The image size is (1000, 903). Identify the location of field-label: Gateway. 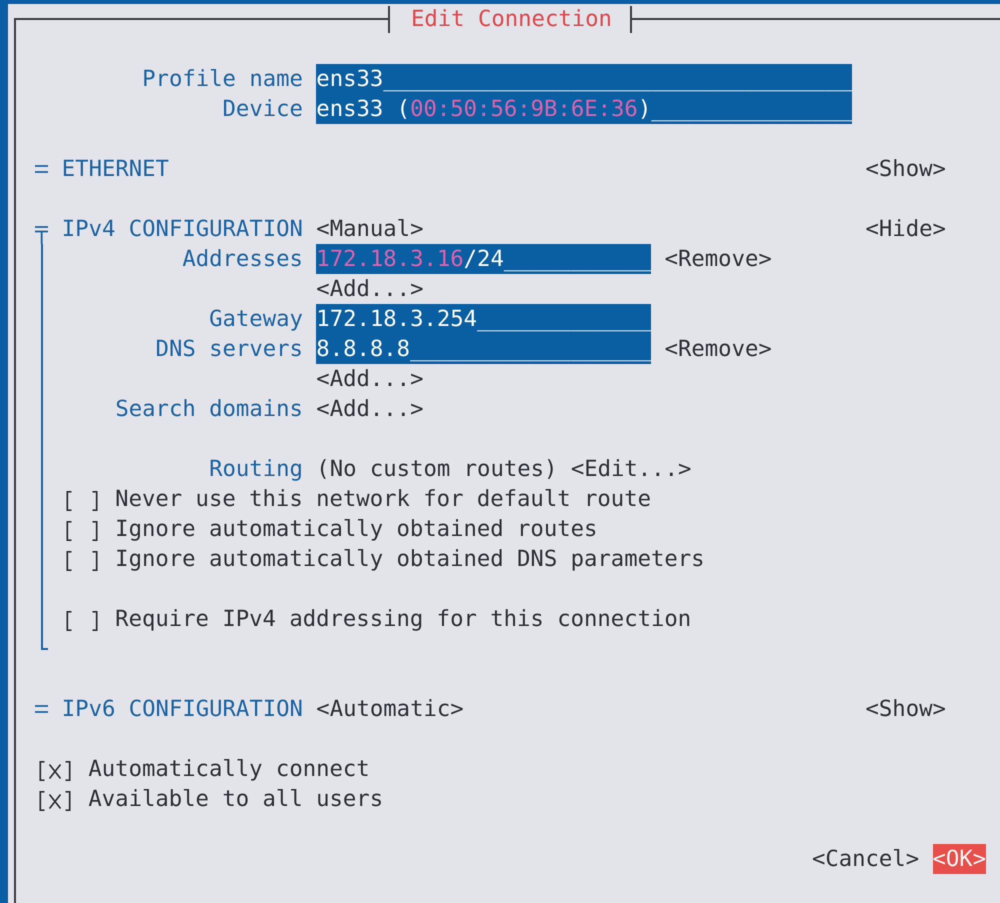
(256, 319).